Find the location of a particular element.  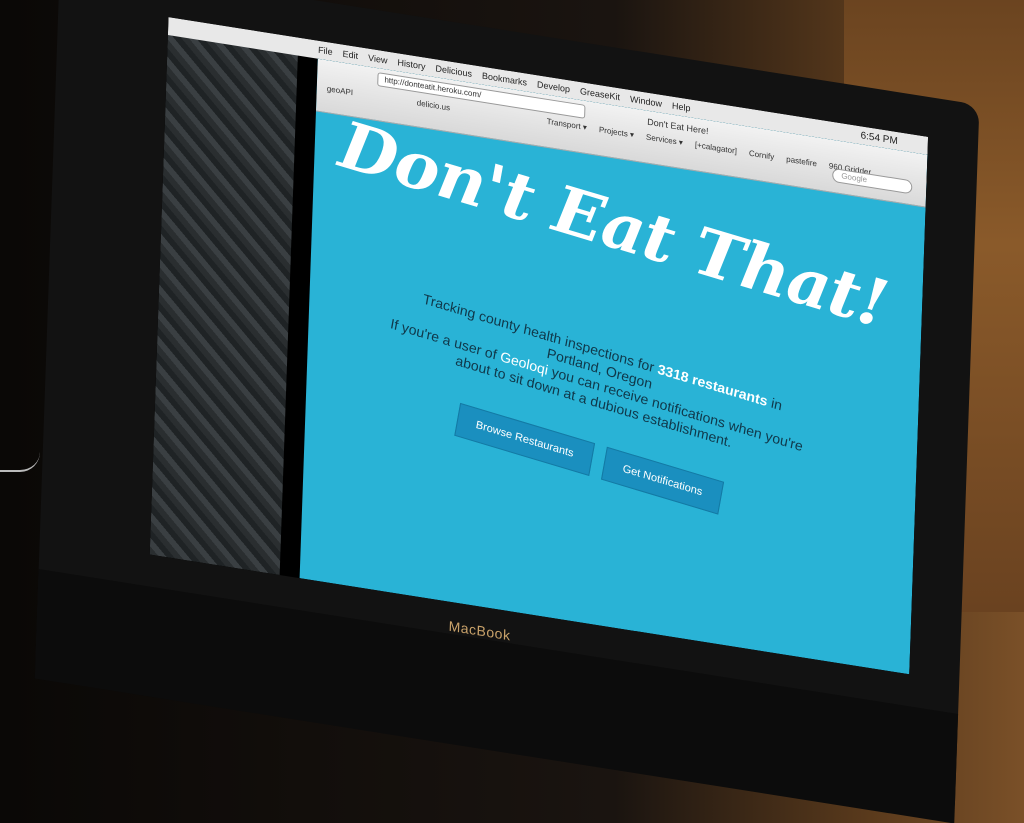

bookmark-transport: Transport ▾ is located at coordinates (567, 124).